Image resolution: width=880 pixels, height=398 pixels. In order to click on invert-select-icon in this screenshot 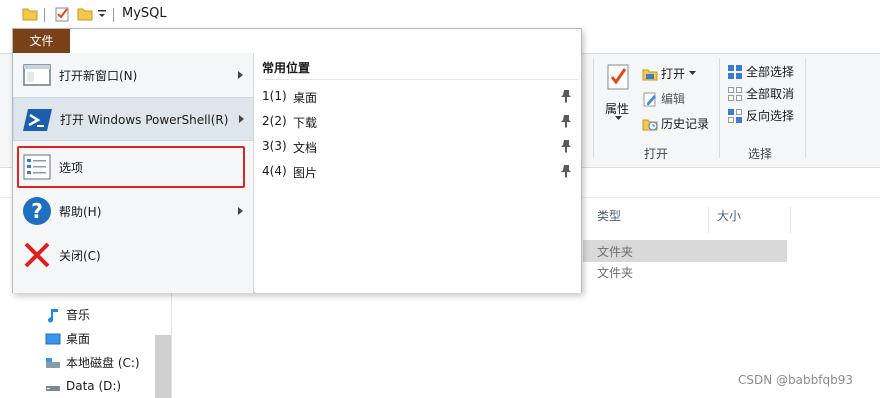, I will do `click(735, 115)`.